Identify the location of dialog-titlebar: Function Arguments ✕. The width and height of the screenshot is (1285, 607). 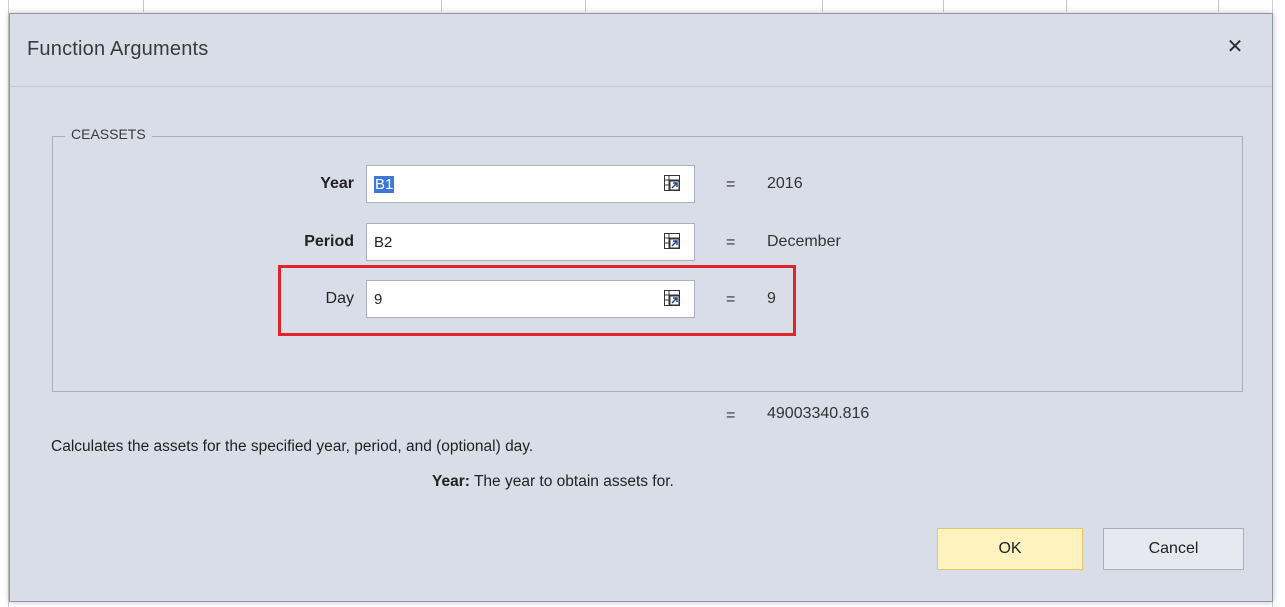
(641, 50).